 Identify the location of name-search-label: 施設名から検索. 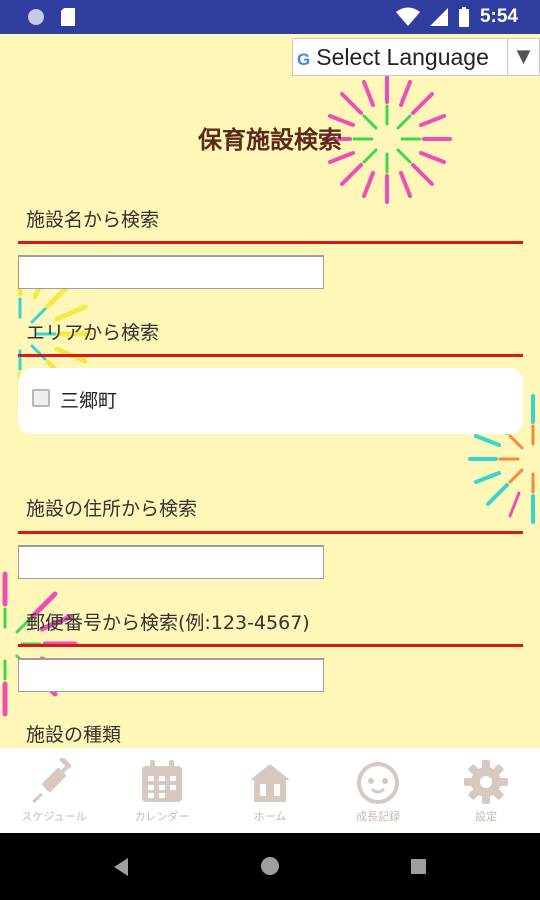
(93, 220).